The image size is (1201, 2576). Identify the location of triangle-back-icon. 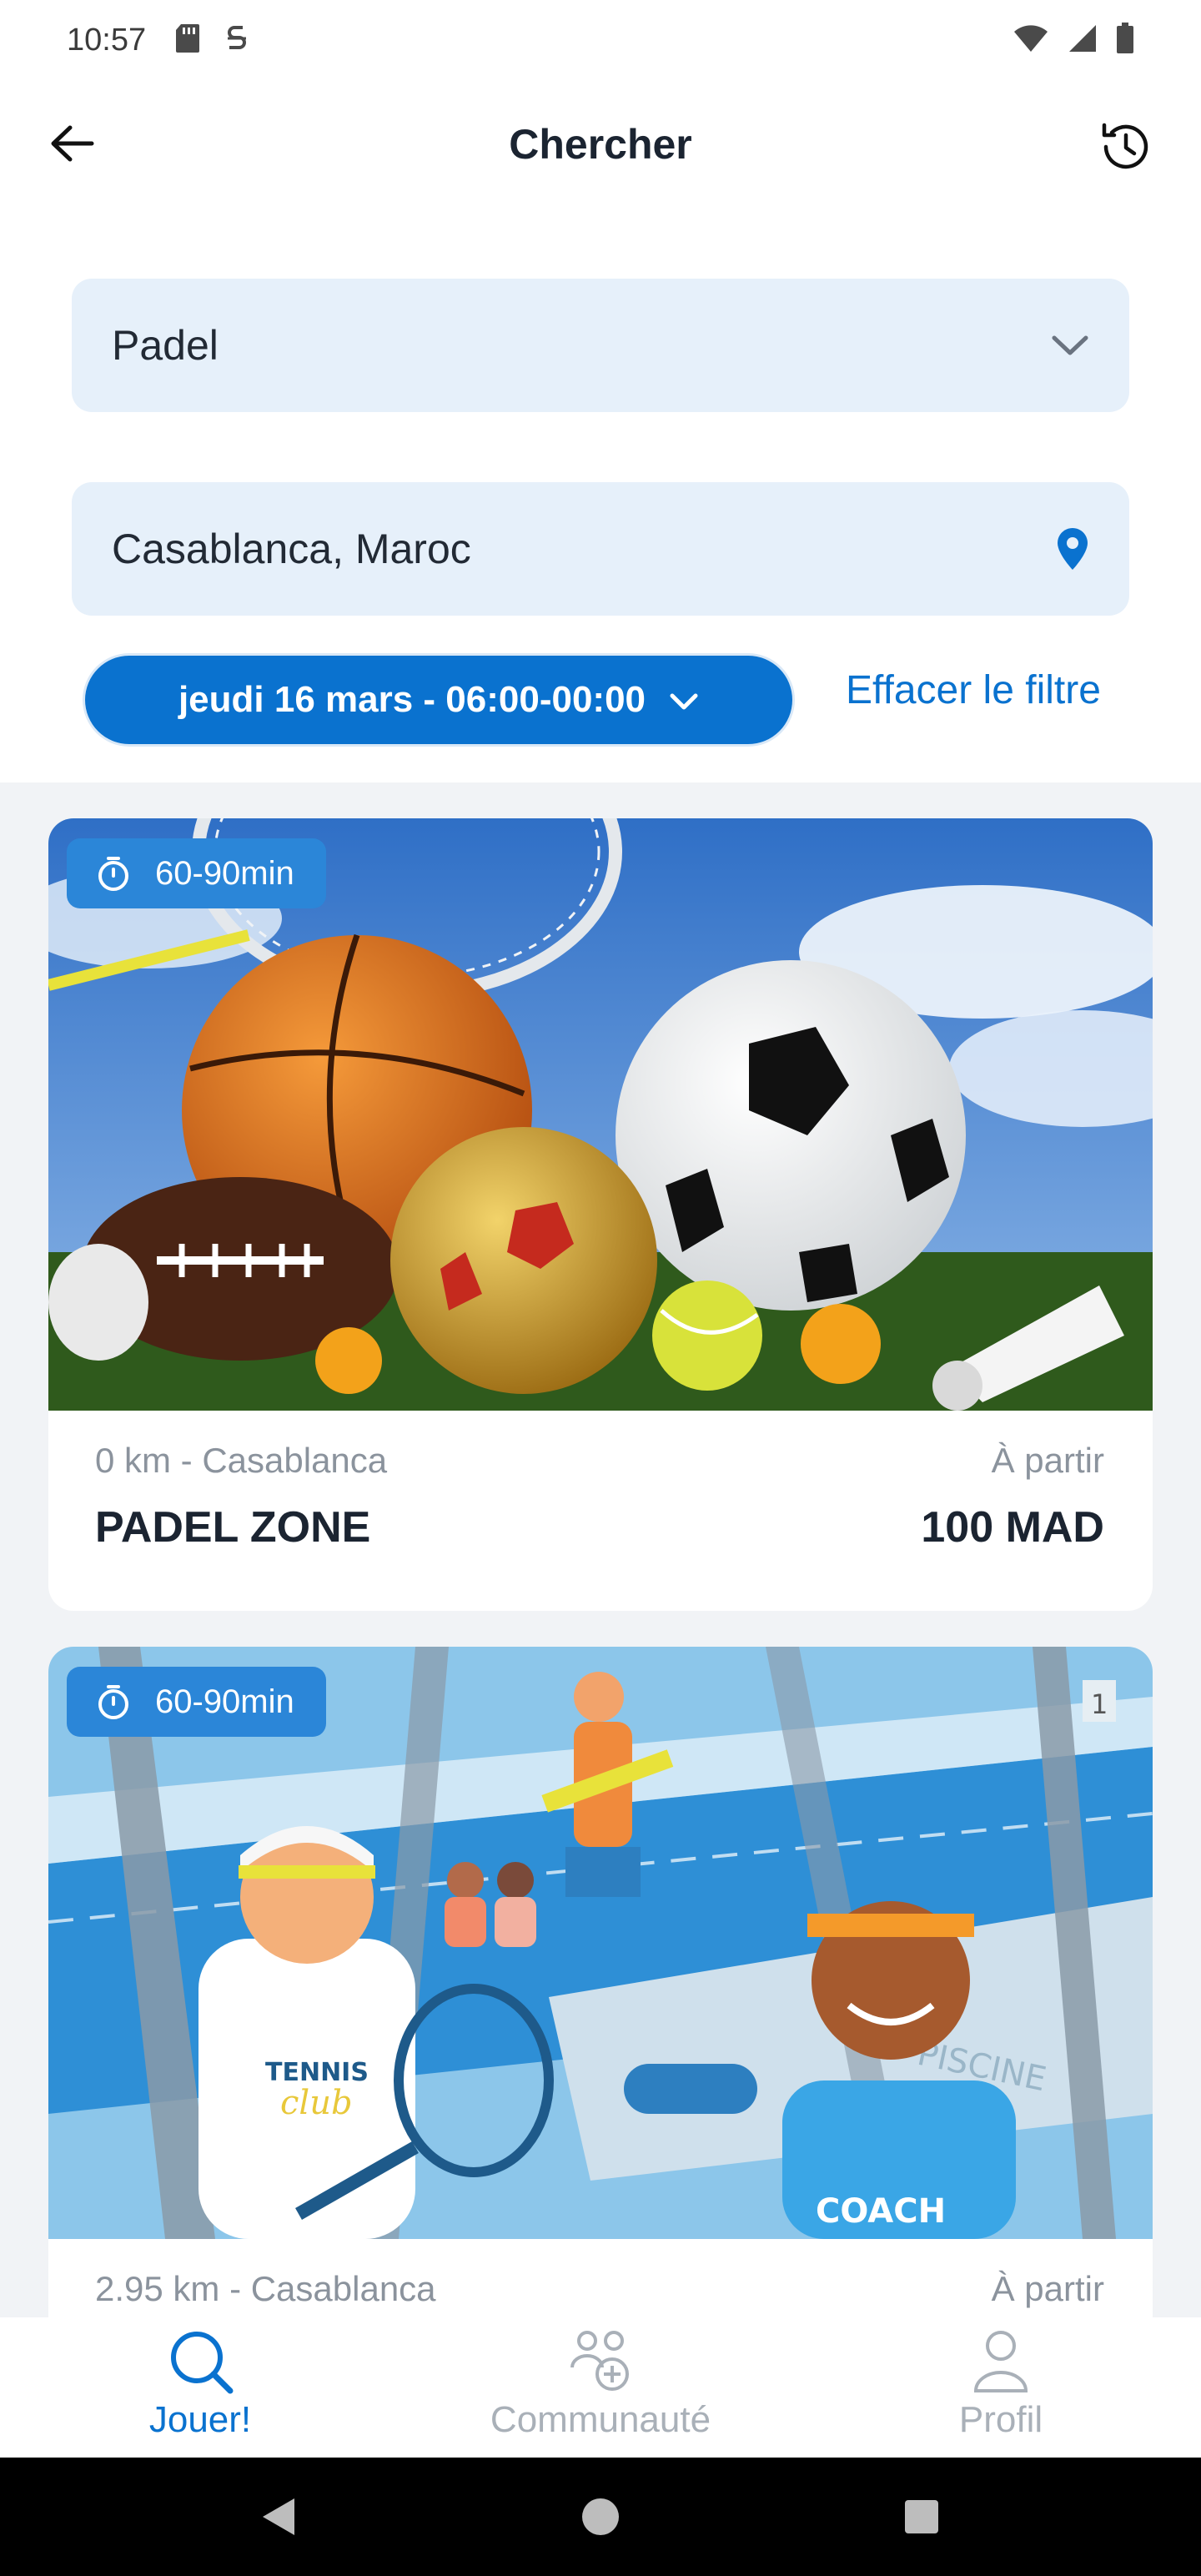
(279, 2516).